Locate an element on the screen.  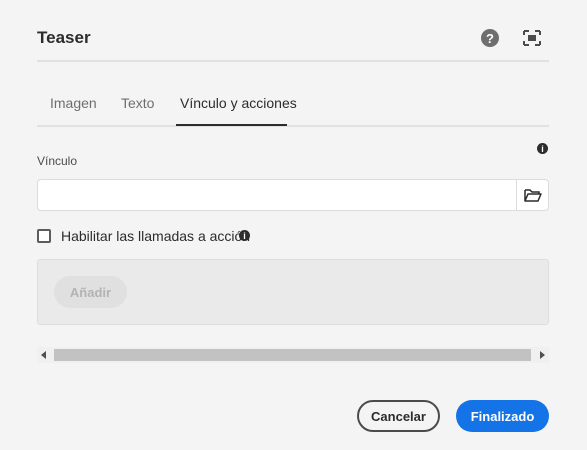
cancel-button: Cancelar is located at coordinates (398, 416).